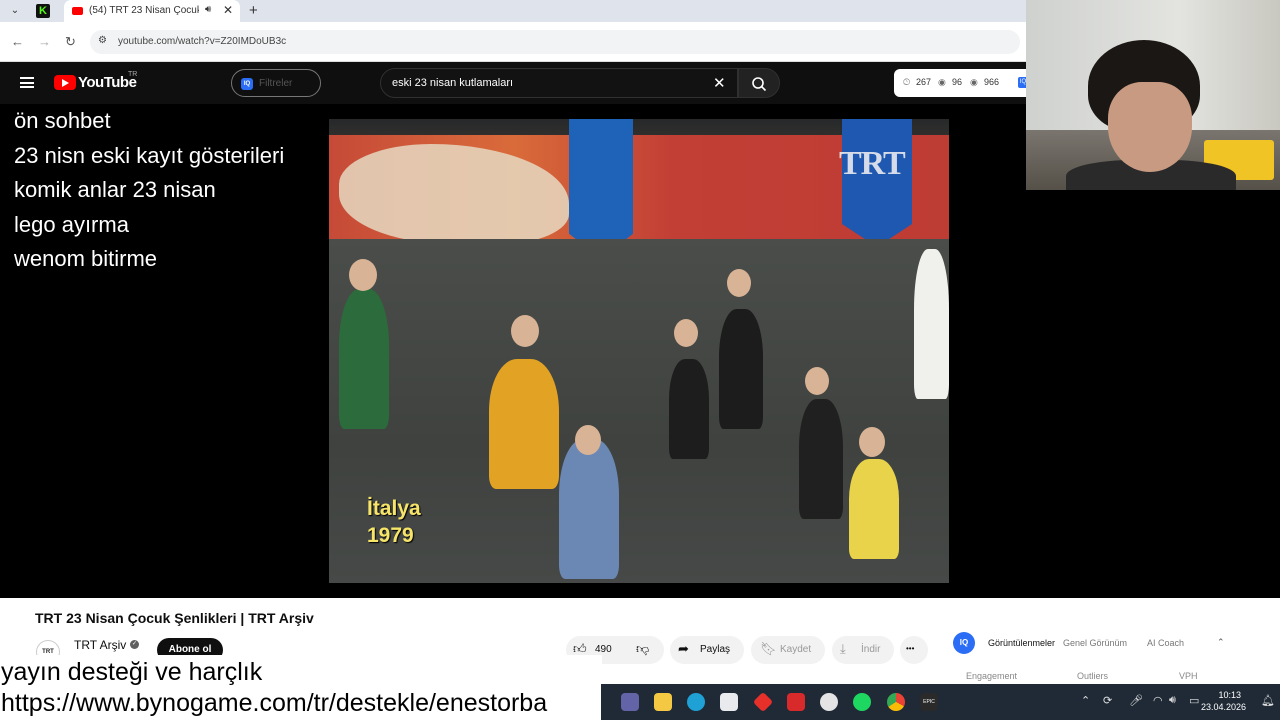 The image size is (1280, 720). I want to click on share-icon: ➦, so click(683, 648).